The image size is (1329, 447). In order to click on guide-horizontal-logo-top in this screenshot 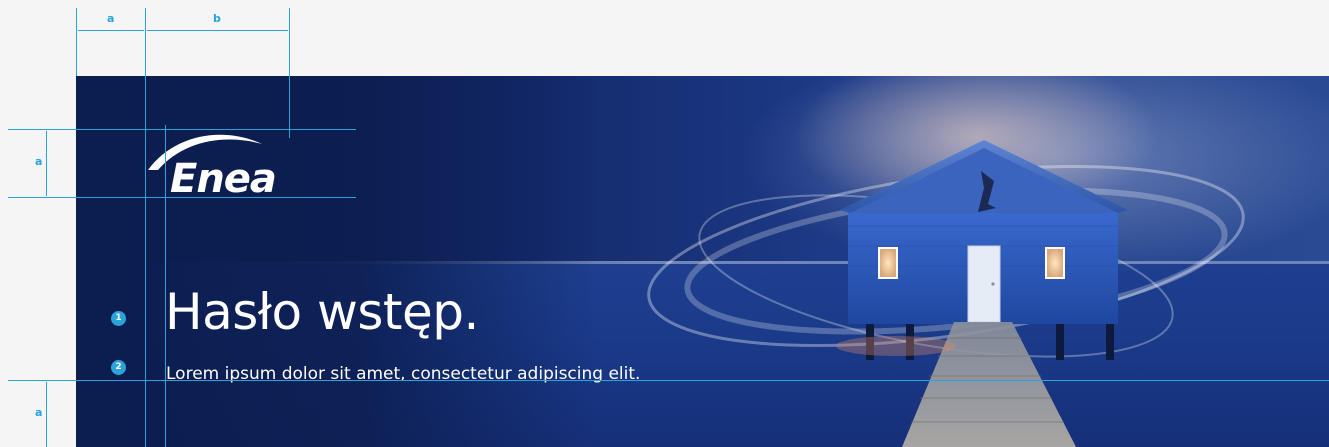, I will do `click(182, 129)`.